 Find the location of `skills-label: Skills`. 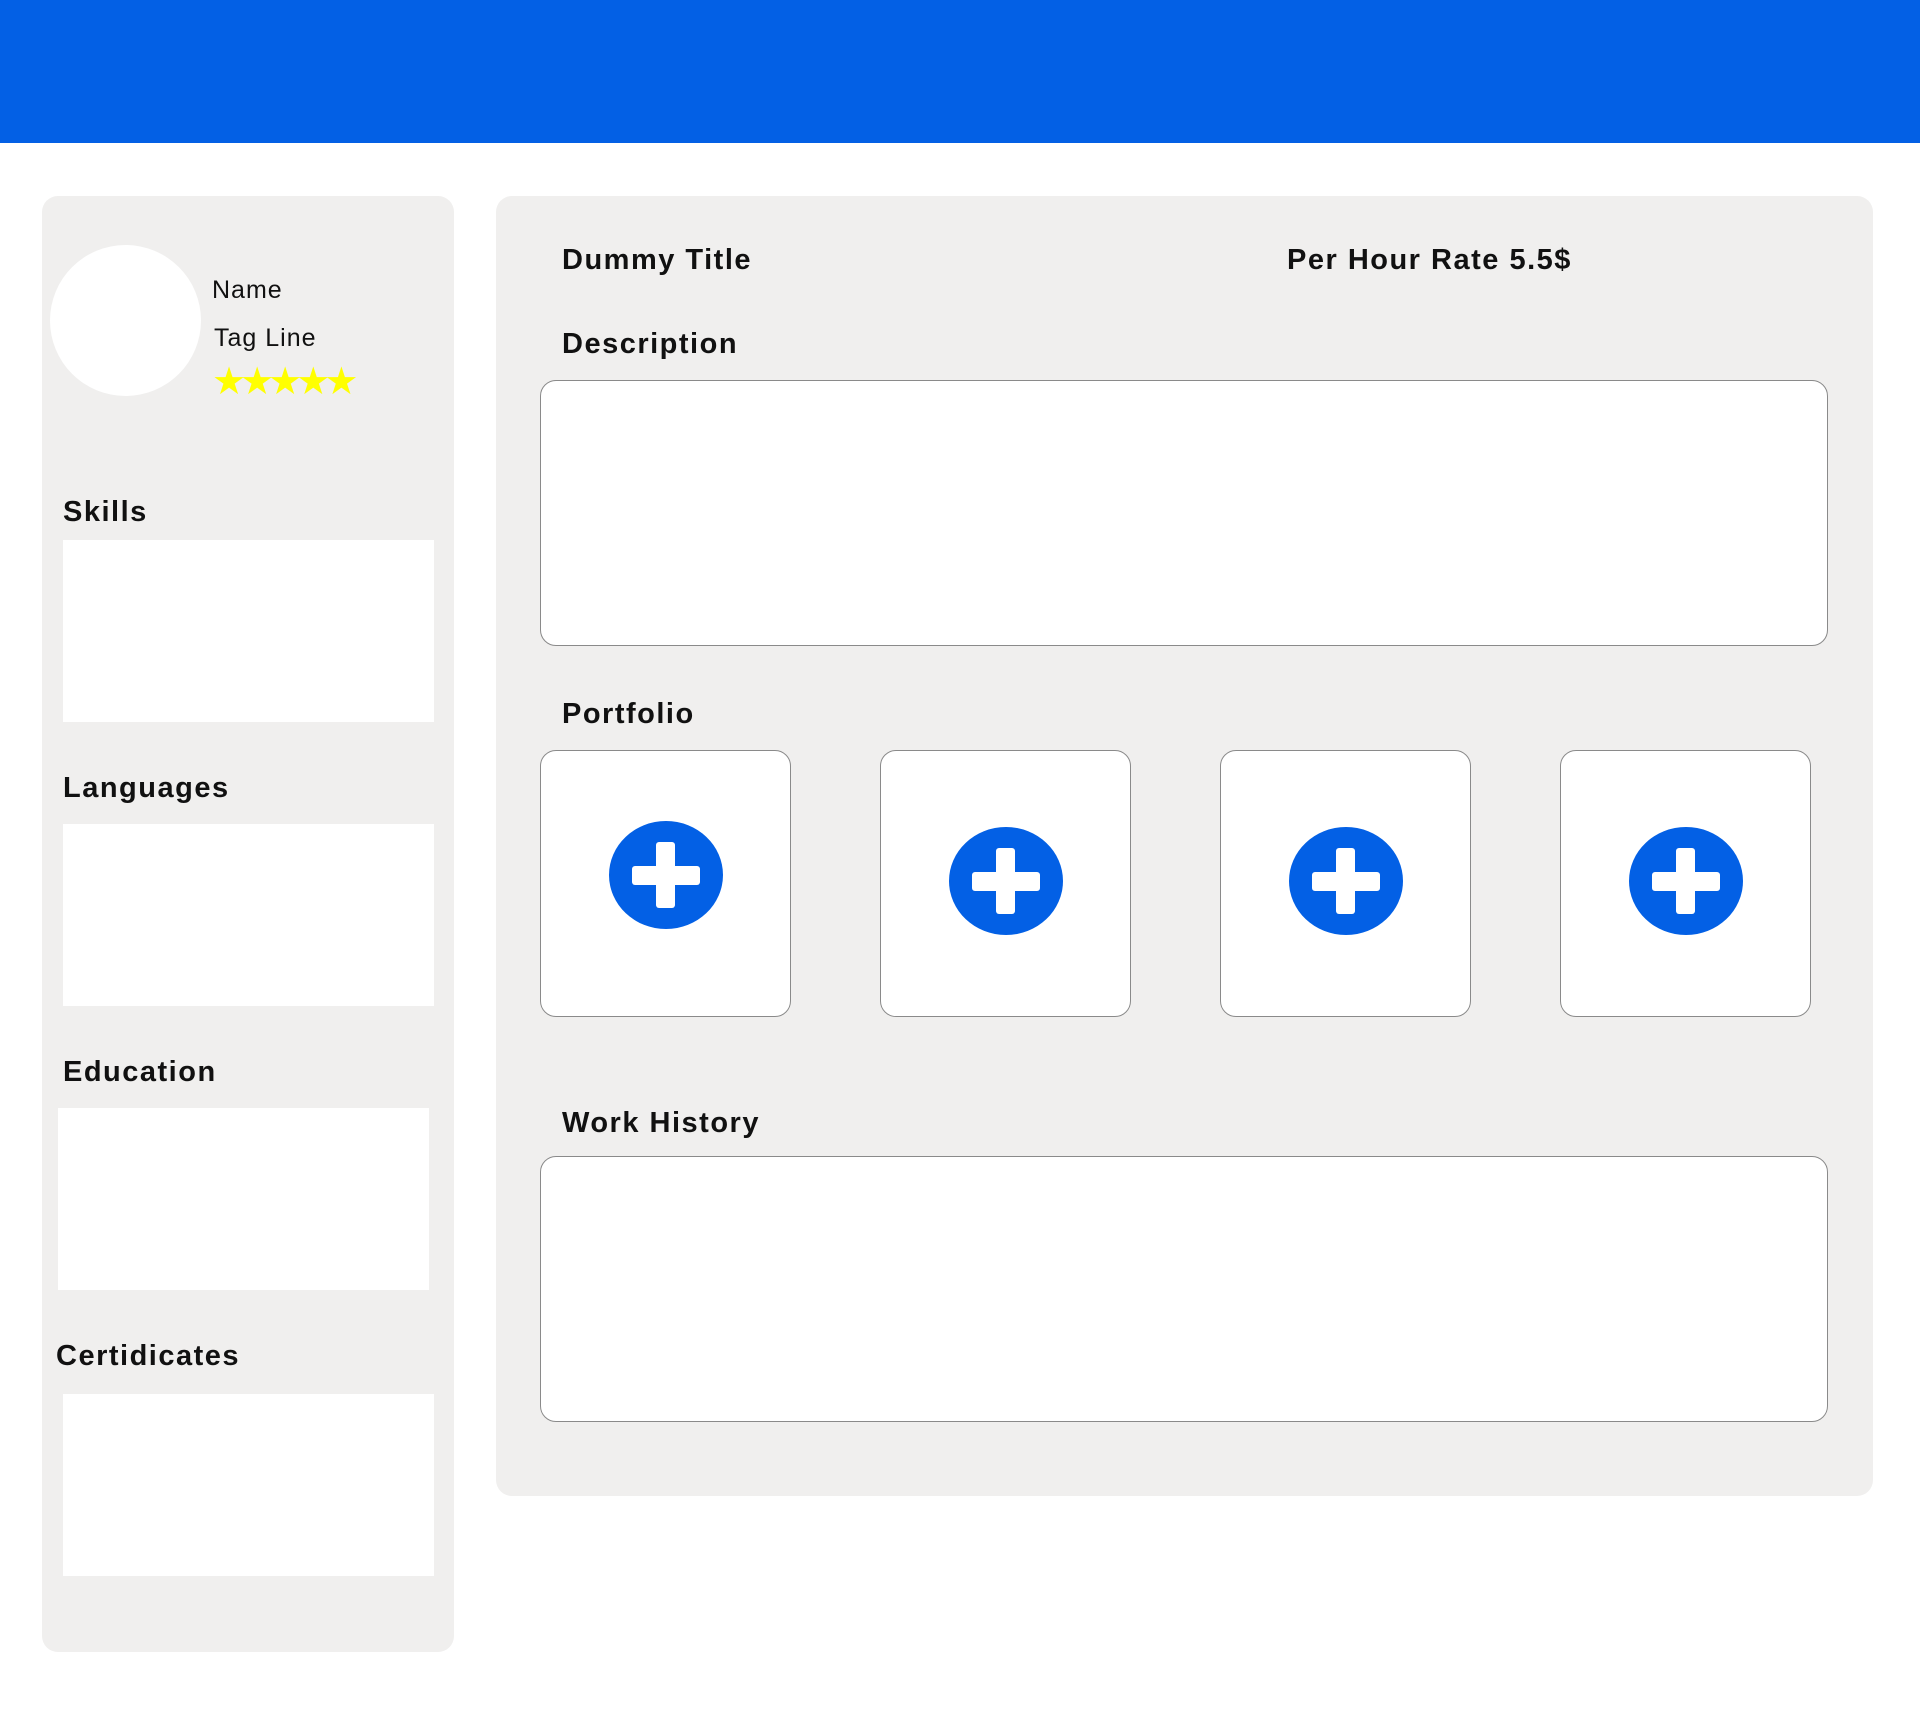

skills-label: Skills is located at coordinates (105, 512).